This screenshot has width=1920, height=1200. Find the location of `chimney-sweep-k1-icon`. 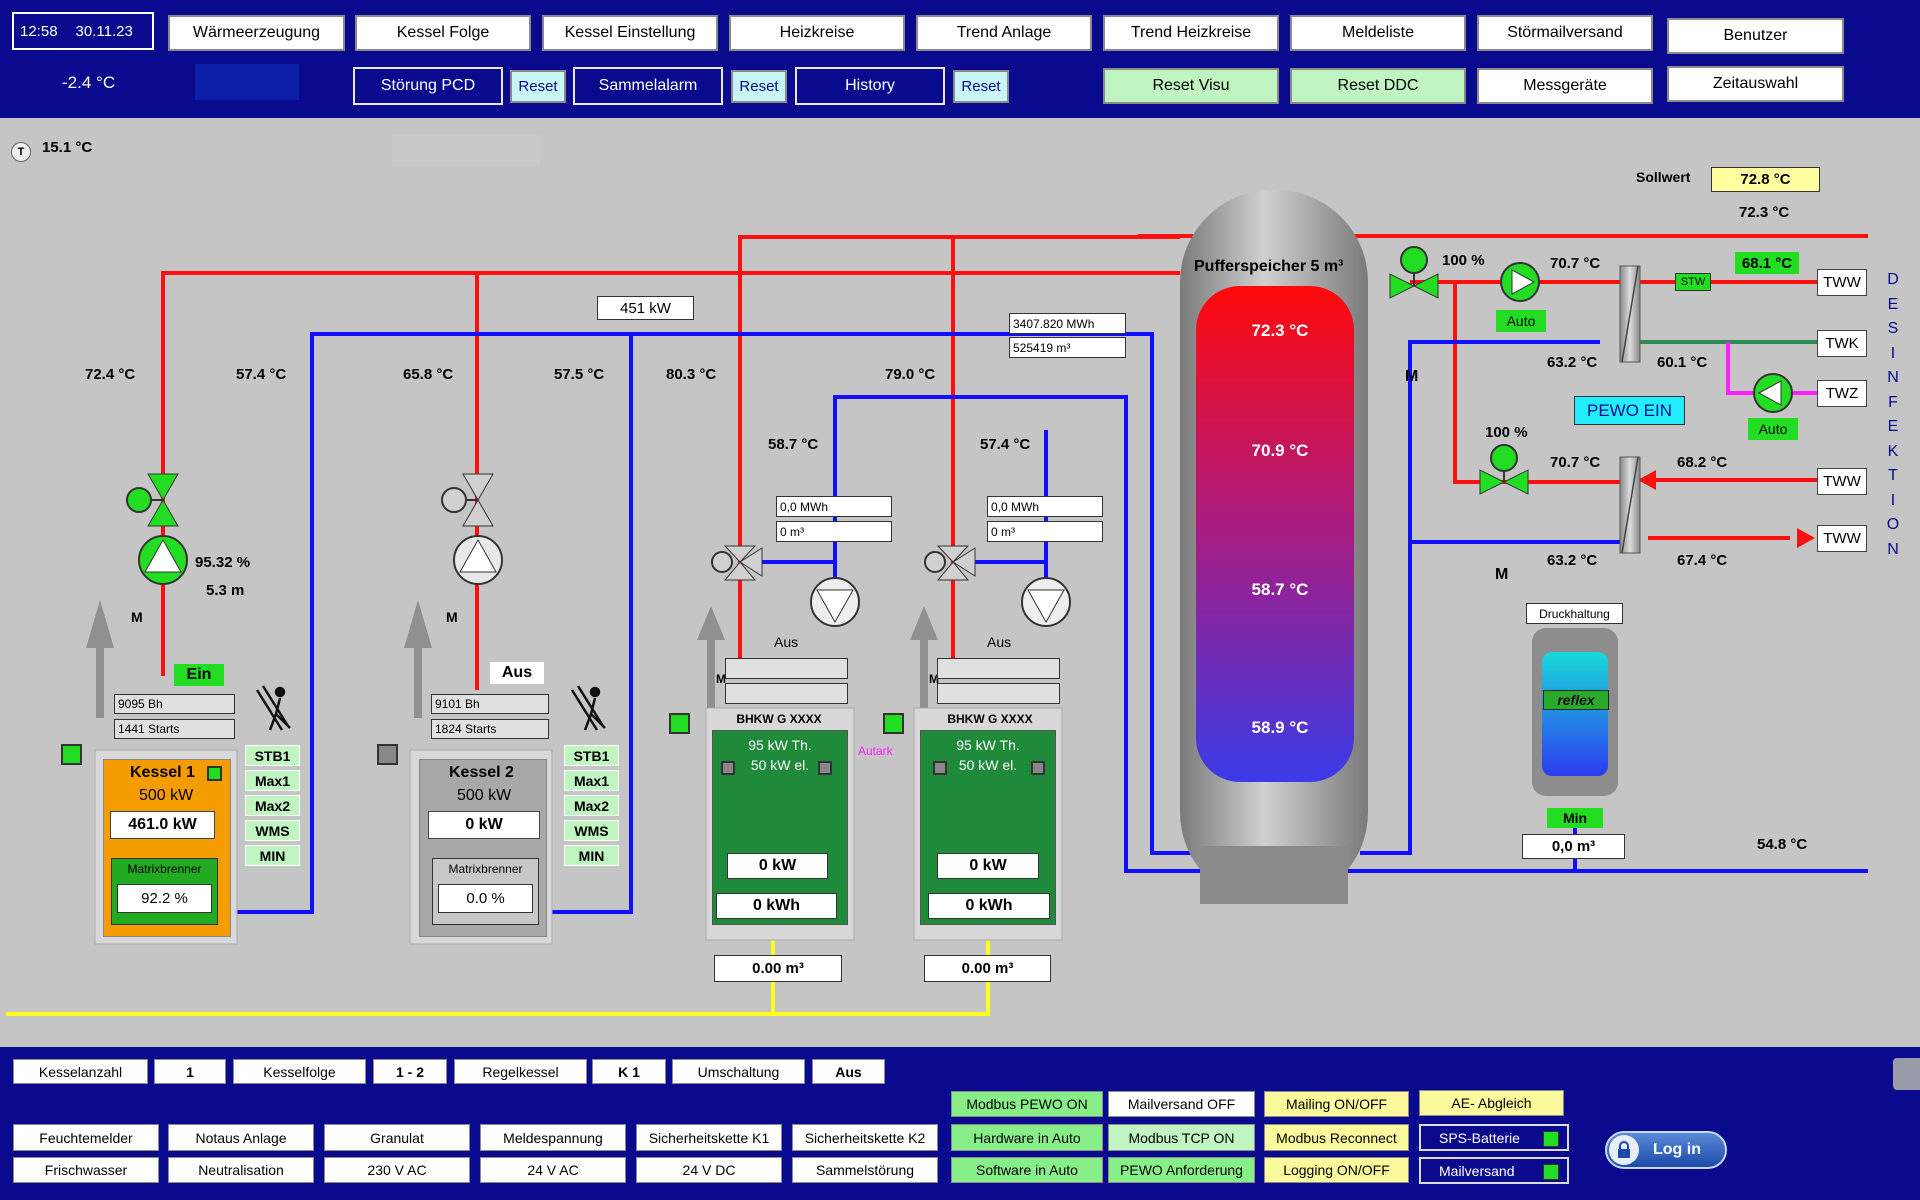

chimney-sweep-k1-icon is located at coordinates (273, 708).